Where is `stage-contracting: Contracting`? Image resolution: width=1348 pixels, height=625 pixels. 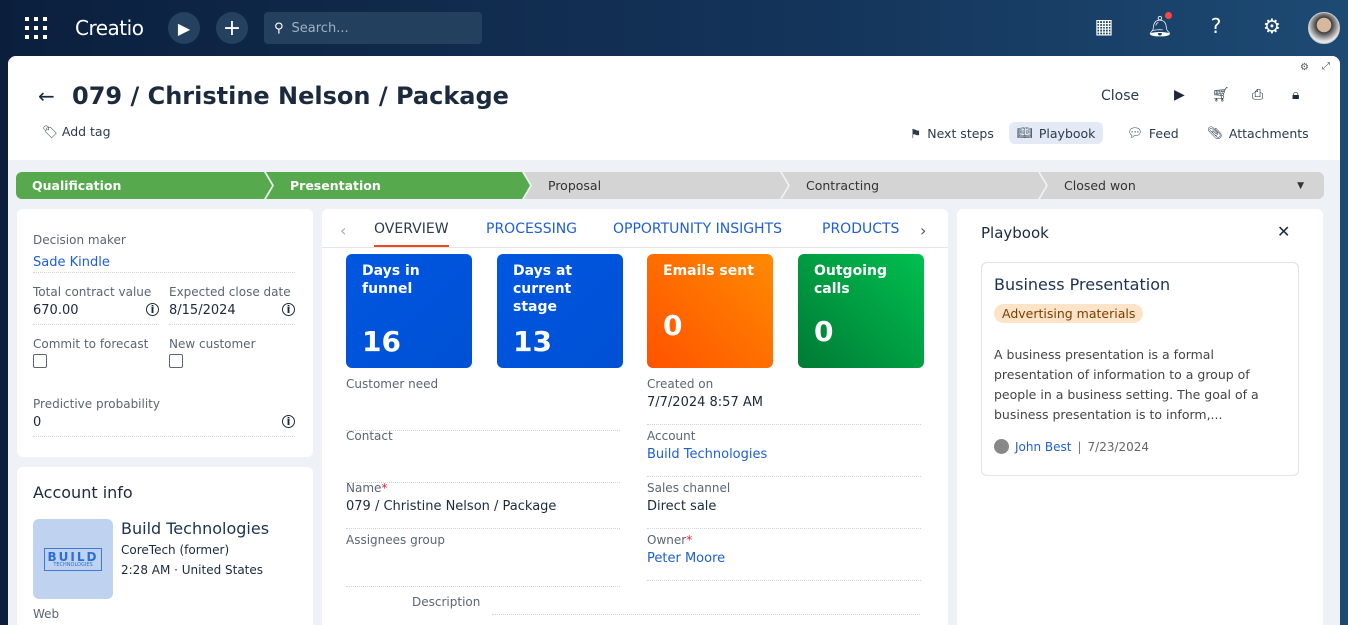
stage-contracting: Contracting is located at coordinates (914, 185).